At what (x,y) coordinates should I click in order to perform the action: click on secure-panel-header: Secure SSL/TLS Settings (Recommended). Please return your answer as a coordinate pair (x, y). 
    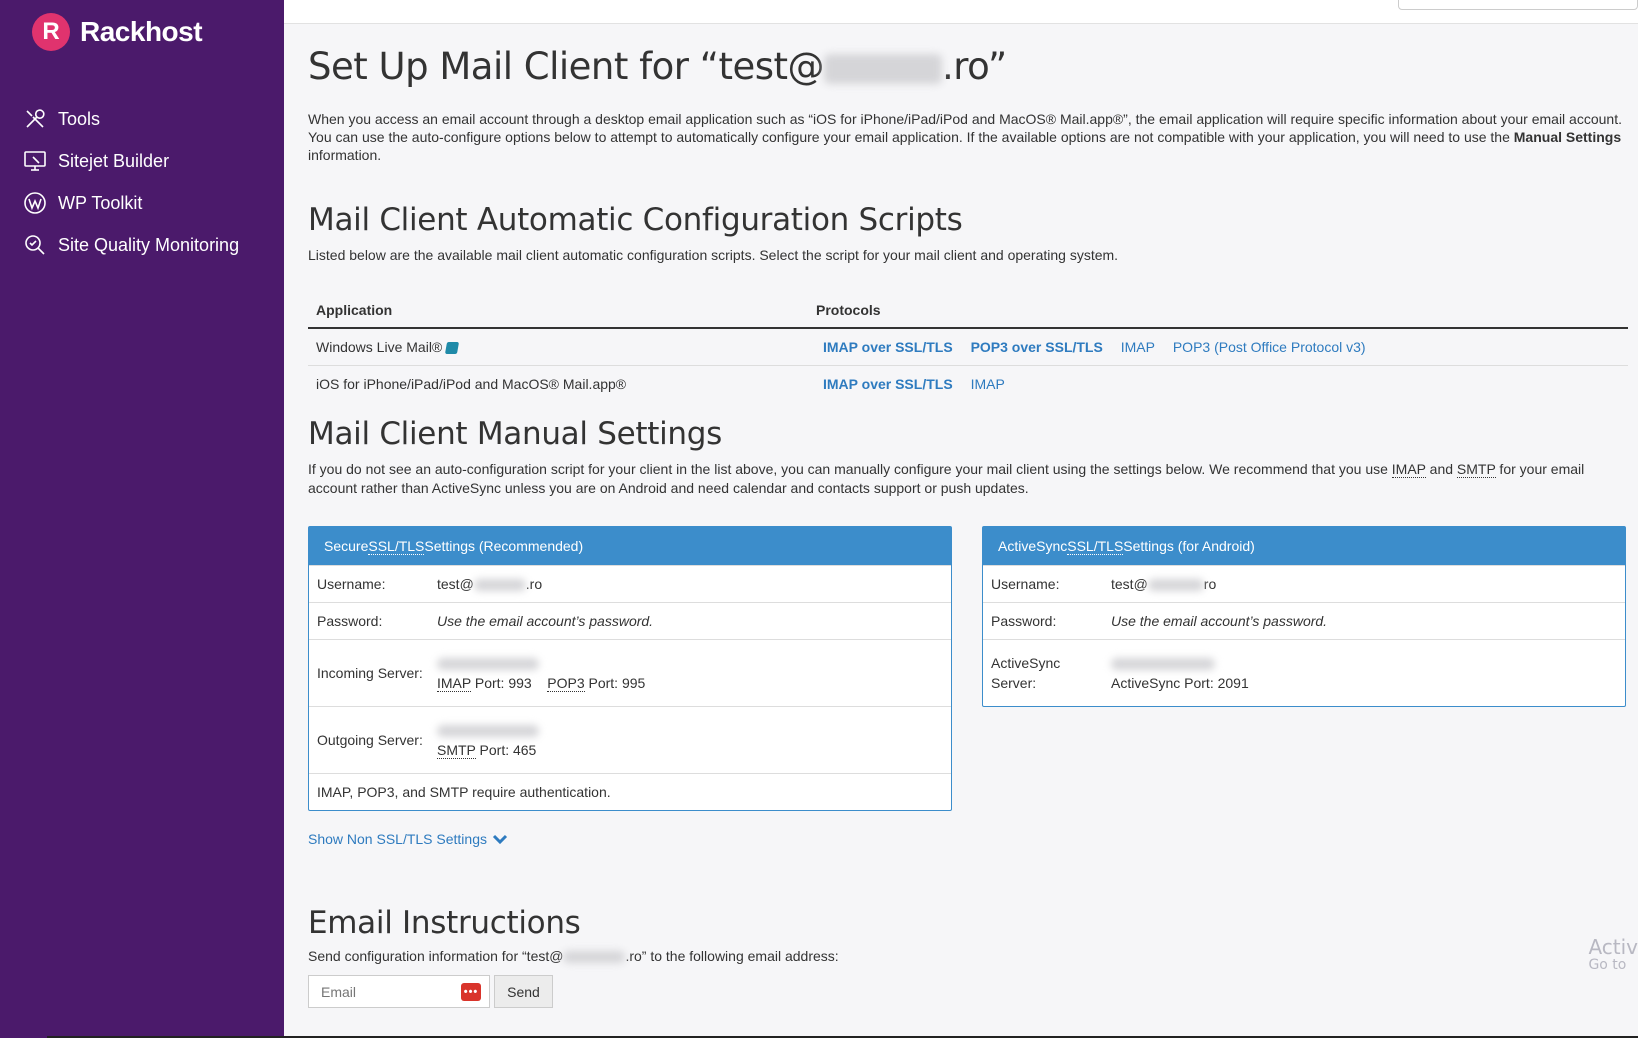
    Looking at the image, I should click on (630, 546).